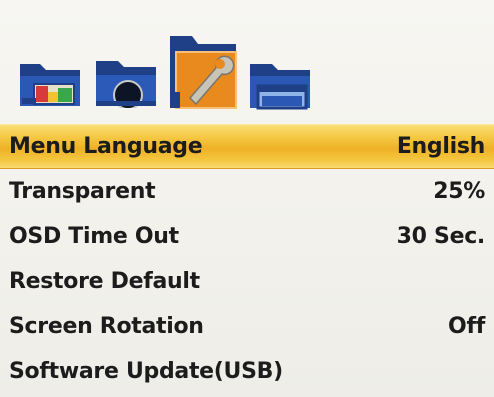  What do you see at coordinates (94, 236) in the screenshot?
I see `menu-item-label: OSD Time Out` at bounding box center [94, 236].